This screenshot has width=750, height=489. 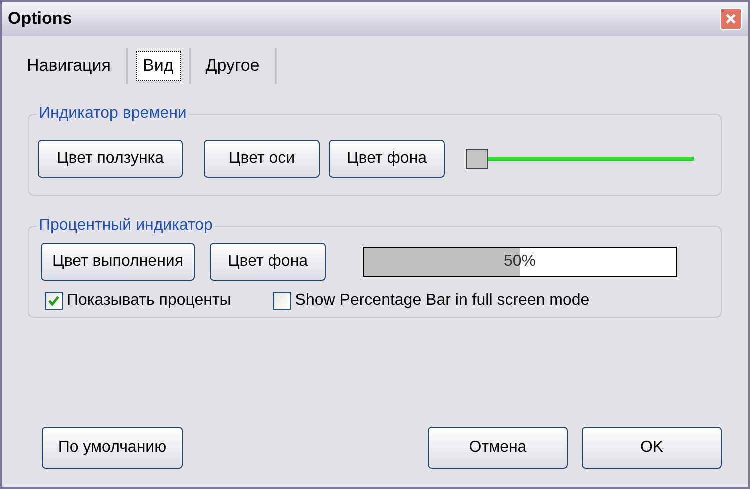 I want to click on color-button: Цвет оси, so click(x=262, y=159).